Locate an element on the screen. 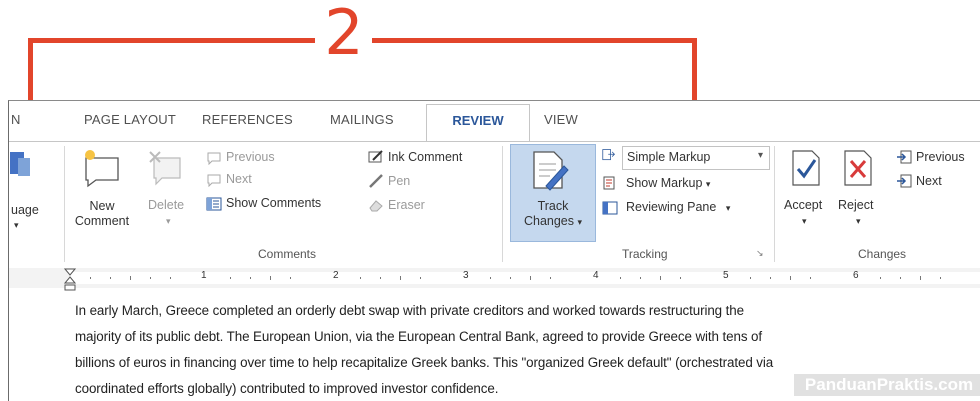  ink-comment-button: Ink Comment is located at coordinates (425, 157).